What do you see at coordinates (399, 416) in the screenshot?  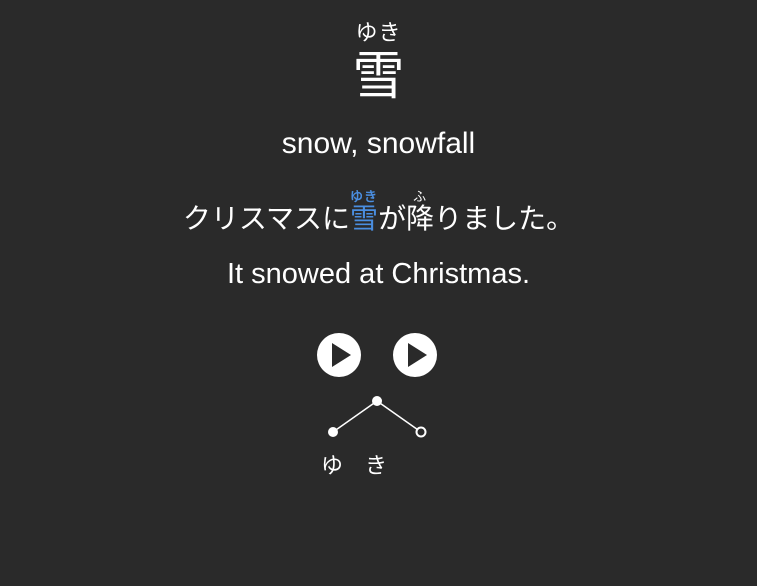 I see `pitch-line-fall` at bounding box center [399, 416].